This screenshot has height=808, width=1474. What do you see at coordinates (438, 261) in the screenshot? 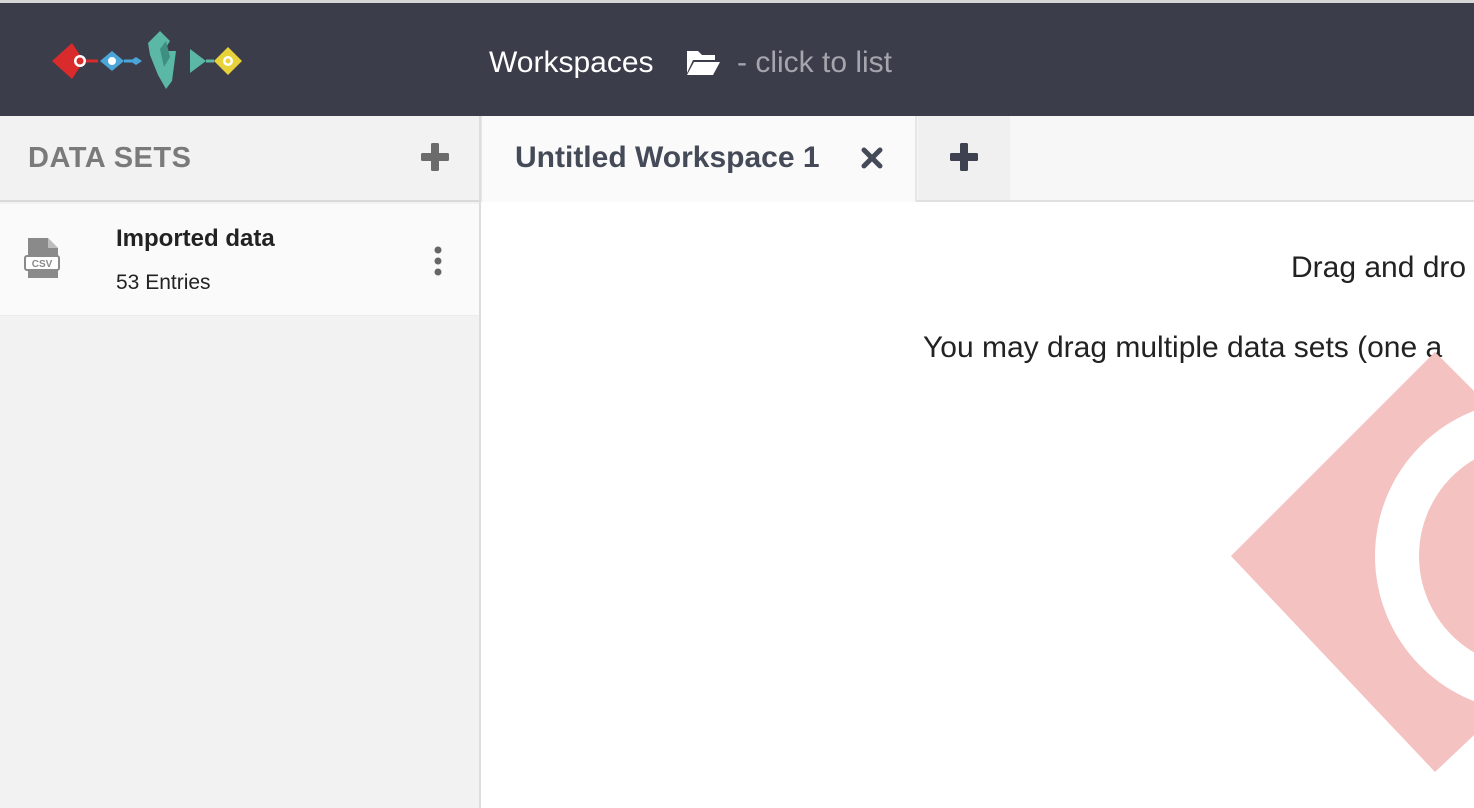
I see `kebab-menu-icon` at bounding box center [438, 261].